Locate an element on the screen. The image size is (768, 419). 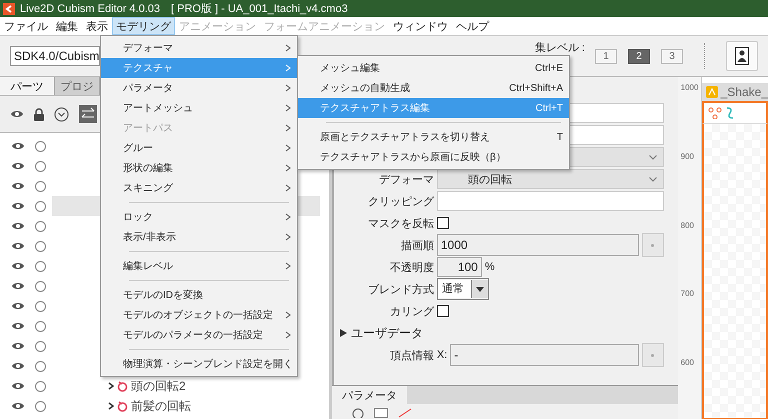
lock-icon is located at coordinates (39, 114).